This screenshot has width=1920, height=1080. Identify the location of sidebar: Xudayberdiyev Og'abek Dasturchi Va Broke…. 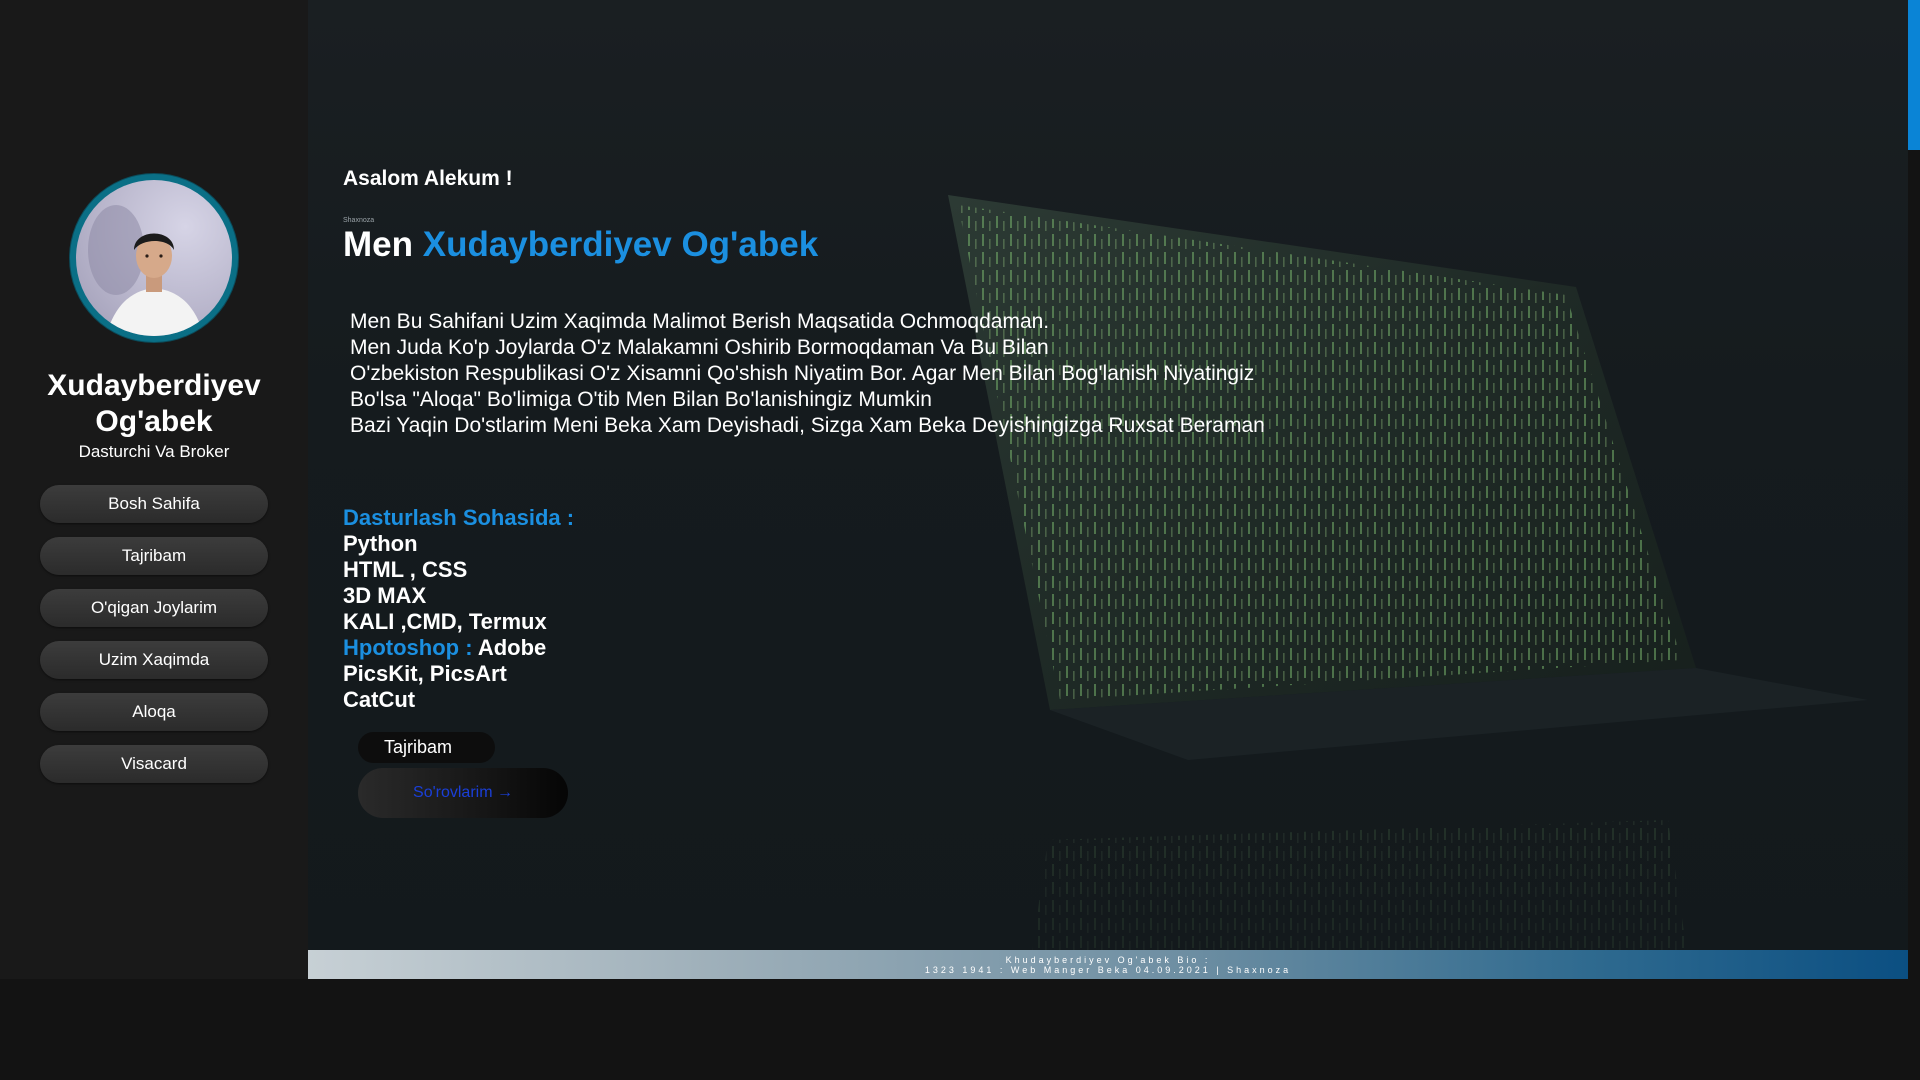
(154, 489).